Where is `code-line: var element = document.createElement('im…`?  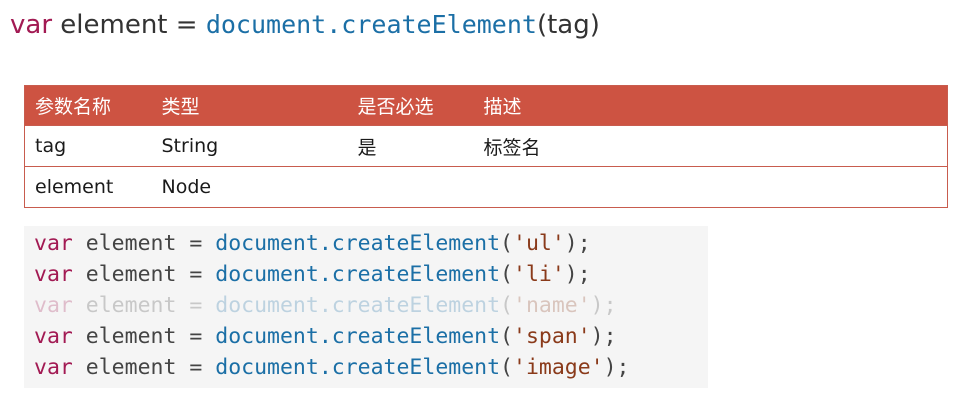
code-line: var element = document.createElement('im… is located at coordinates (371, 367).